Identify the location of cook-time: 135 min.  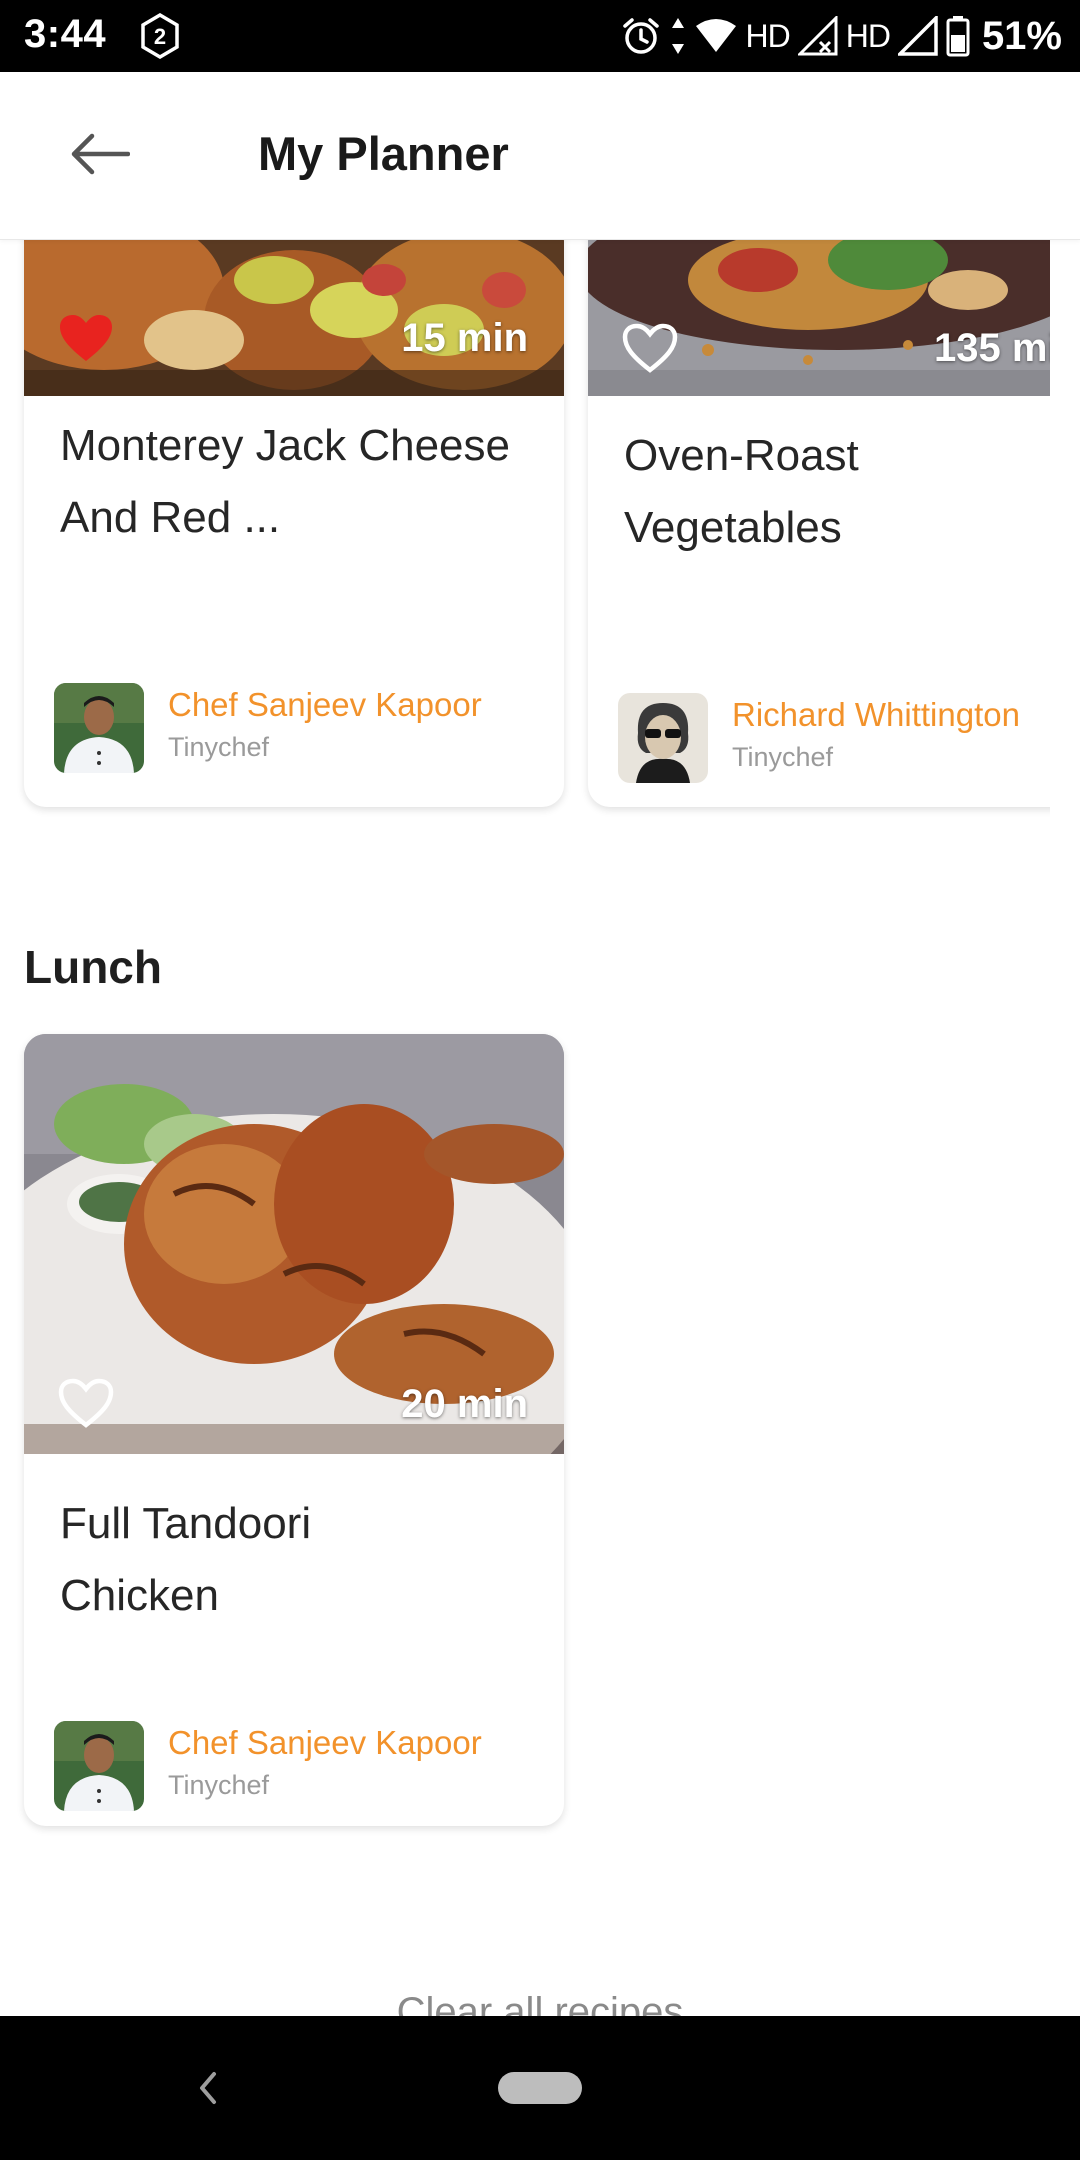
(992, 348).